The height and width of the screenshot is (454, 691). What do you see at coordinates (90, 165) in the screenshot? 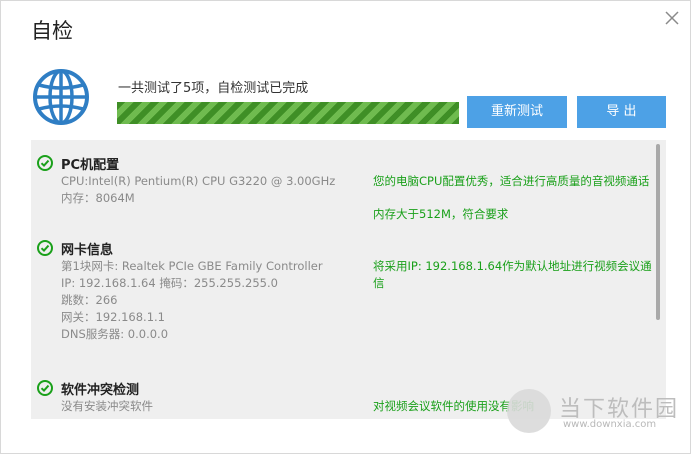
I see `section-title: PC机配置` at bounding box center [90, 165].